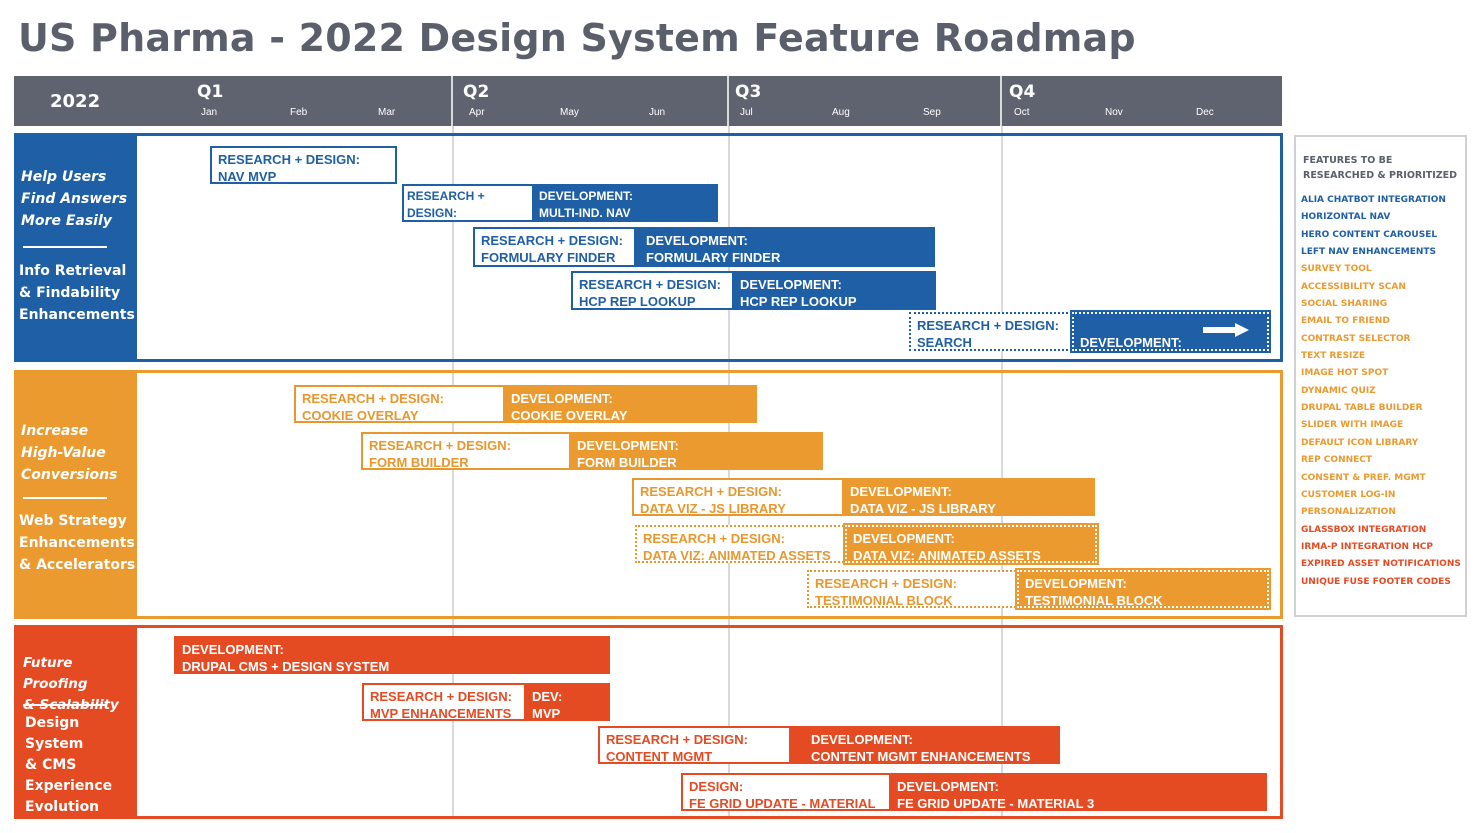 This screenshot has width=1478, height=833. What do you see at coordinates (387, 112) in the screenshot?
I see `month-label: Mar` at bounding box center [387, 112].